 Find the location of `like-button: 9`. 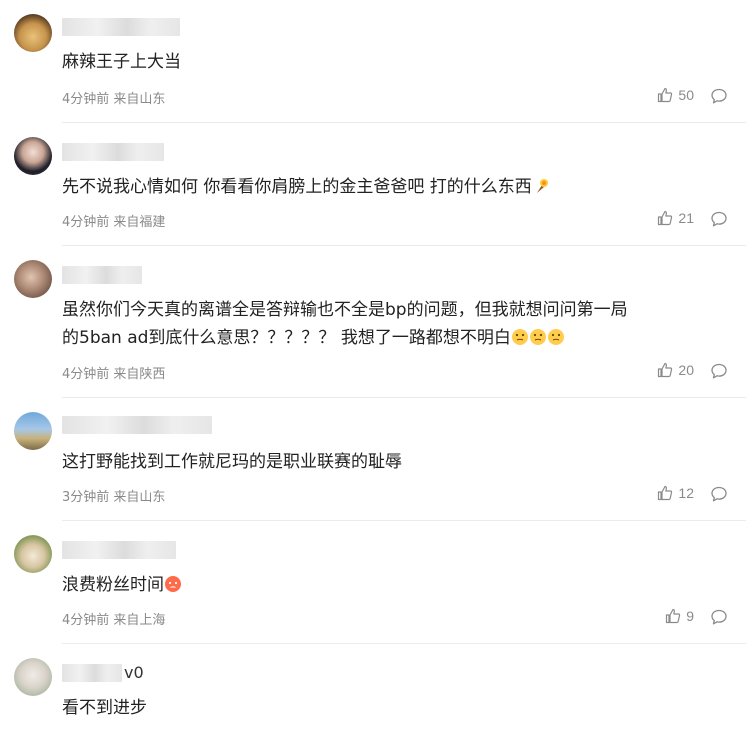

like-button: 9 is located at coordinates (679, 616).